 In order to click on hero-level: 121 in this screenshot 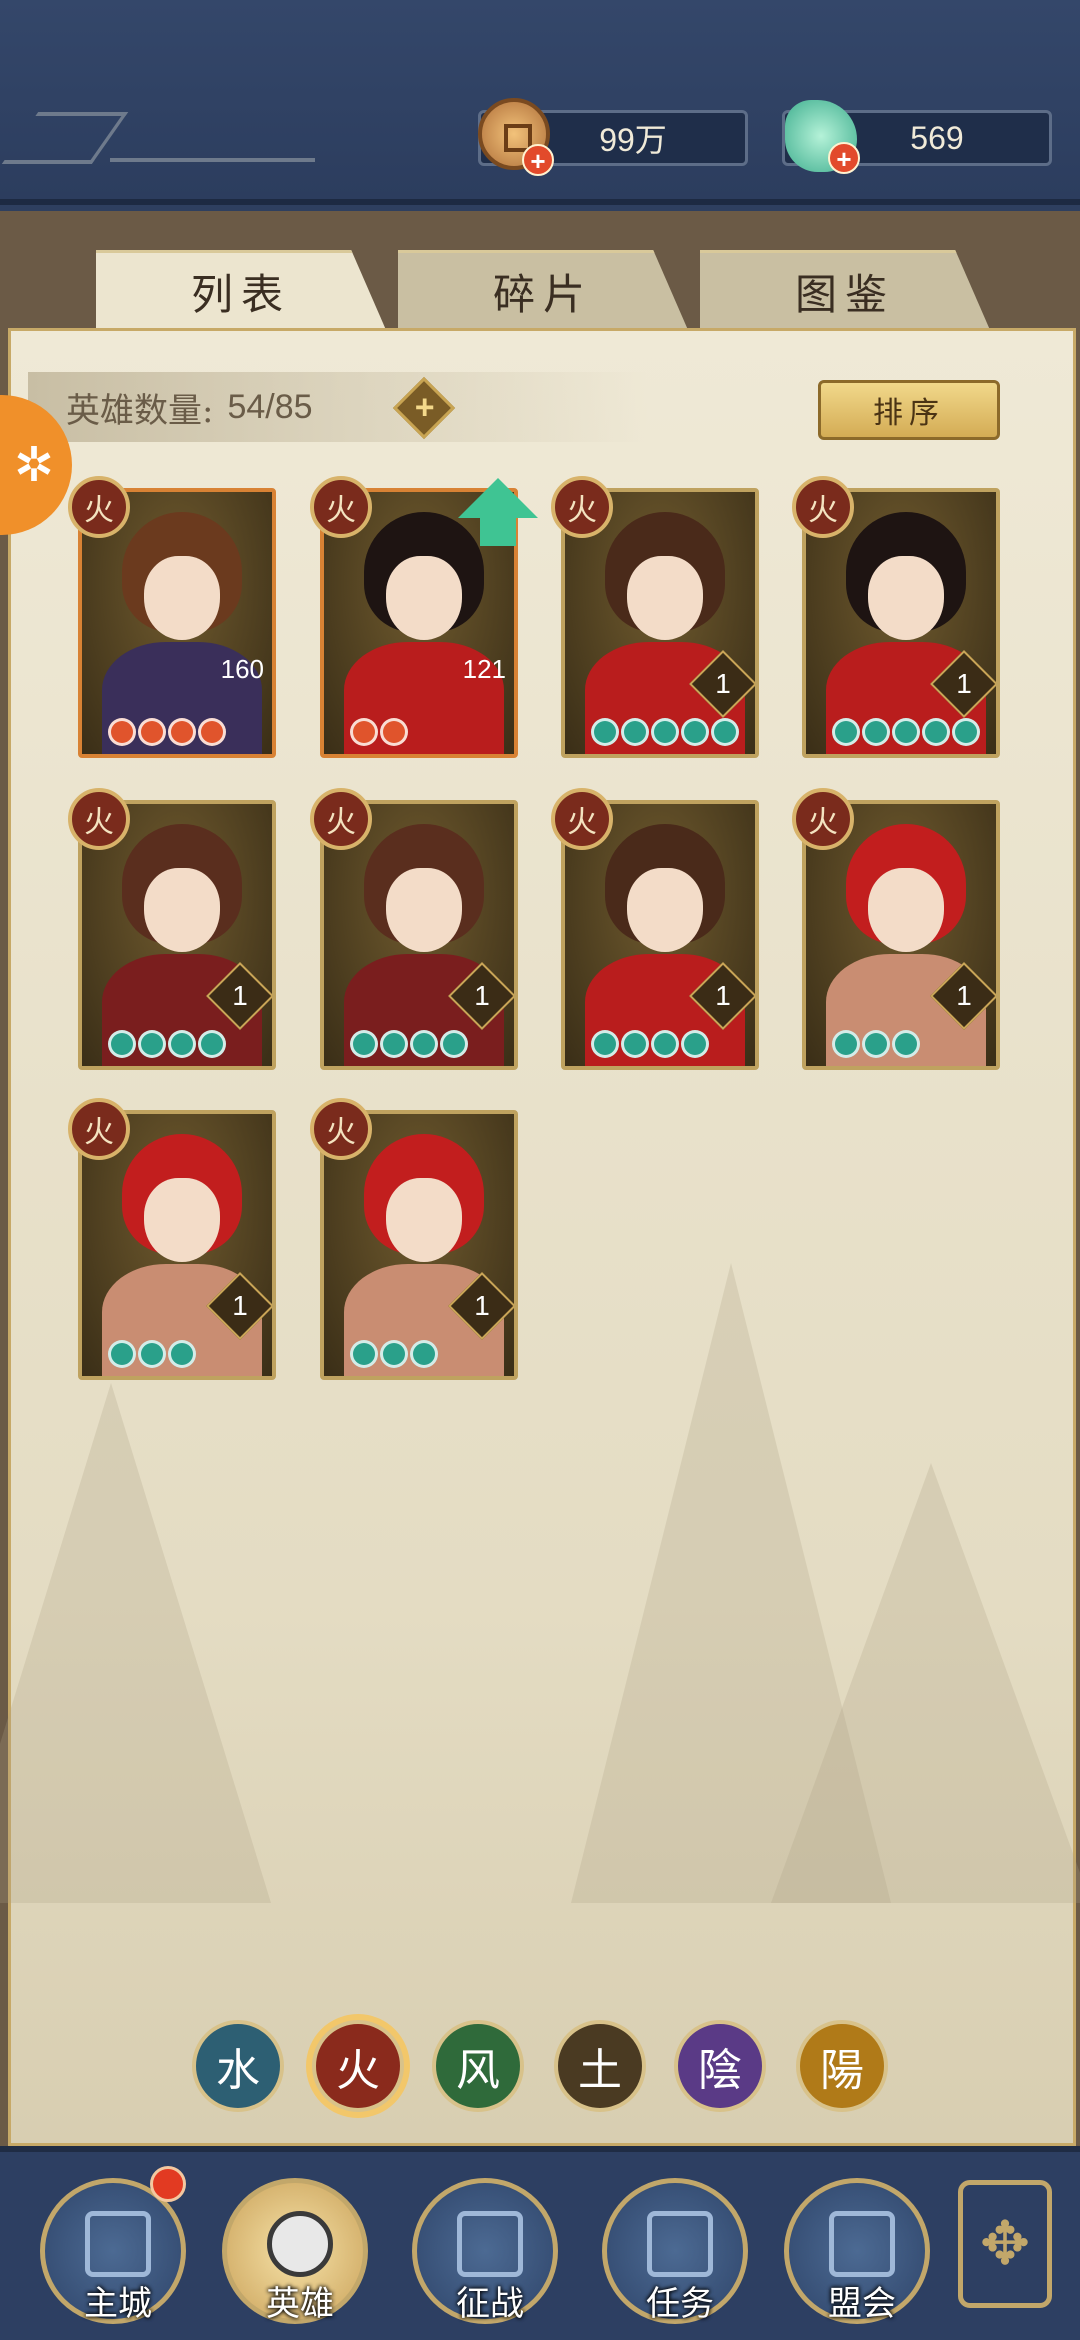, I will do `click(484, 669)`.